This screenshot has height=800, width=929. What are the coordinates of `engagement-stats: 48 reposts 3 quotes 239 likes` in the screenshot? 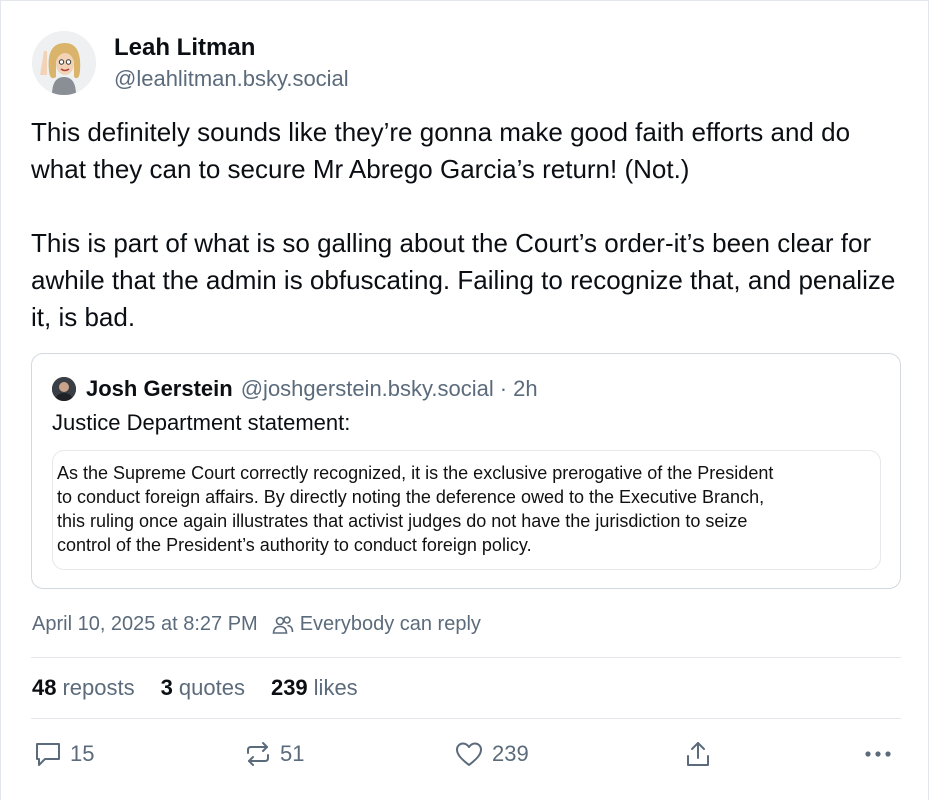 It's located at (208, 688).